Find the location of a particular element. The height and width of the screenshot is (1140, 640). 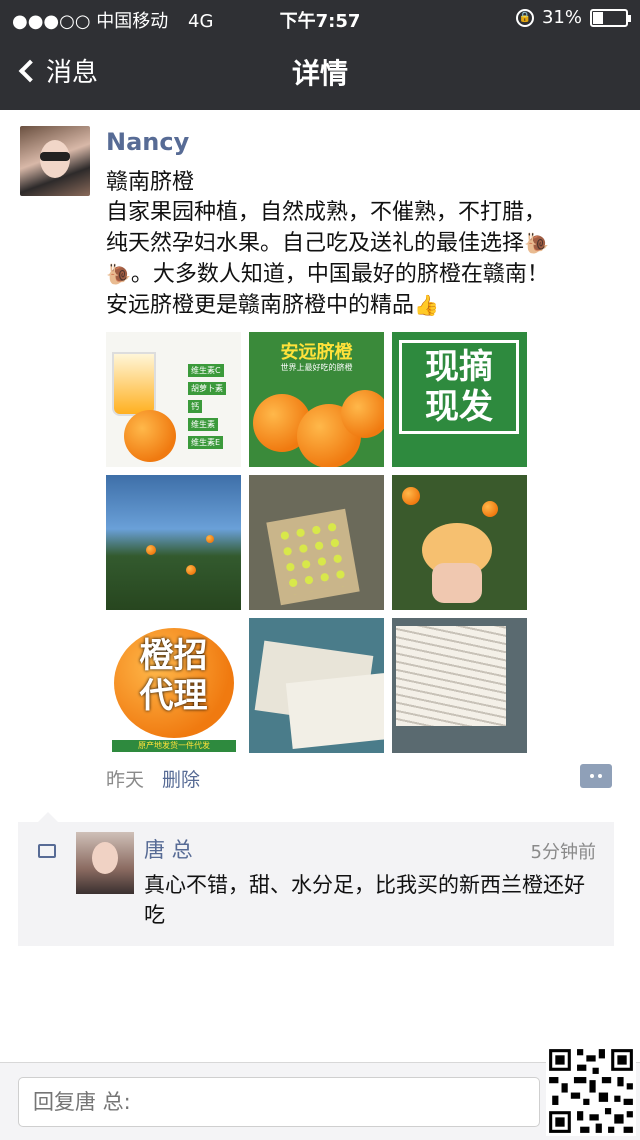

vitamin-tag: 钙 is located at coordinates (195, 406).